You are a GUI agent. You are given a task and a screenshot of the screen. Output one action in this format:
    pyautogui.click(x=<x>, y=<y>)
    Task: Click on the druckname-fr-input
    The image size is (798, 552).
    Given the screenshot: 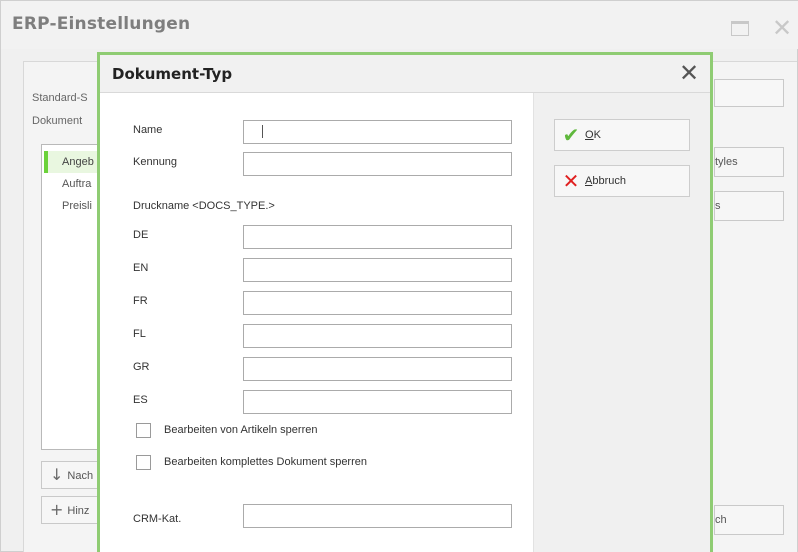 What is the action you would take?
    pyautogui.click(x=377, y=303)
    